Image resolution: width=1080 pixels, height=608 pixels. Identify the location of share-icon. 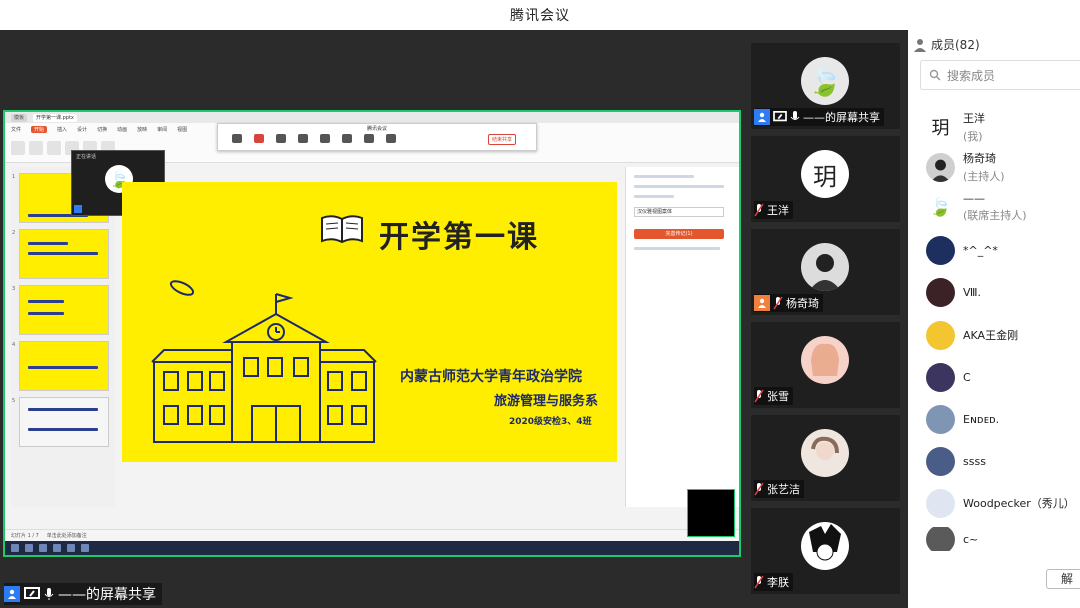
(347, 138).